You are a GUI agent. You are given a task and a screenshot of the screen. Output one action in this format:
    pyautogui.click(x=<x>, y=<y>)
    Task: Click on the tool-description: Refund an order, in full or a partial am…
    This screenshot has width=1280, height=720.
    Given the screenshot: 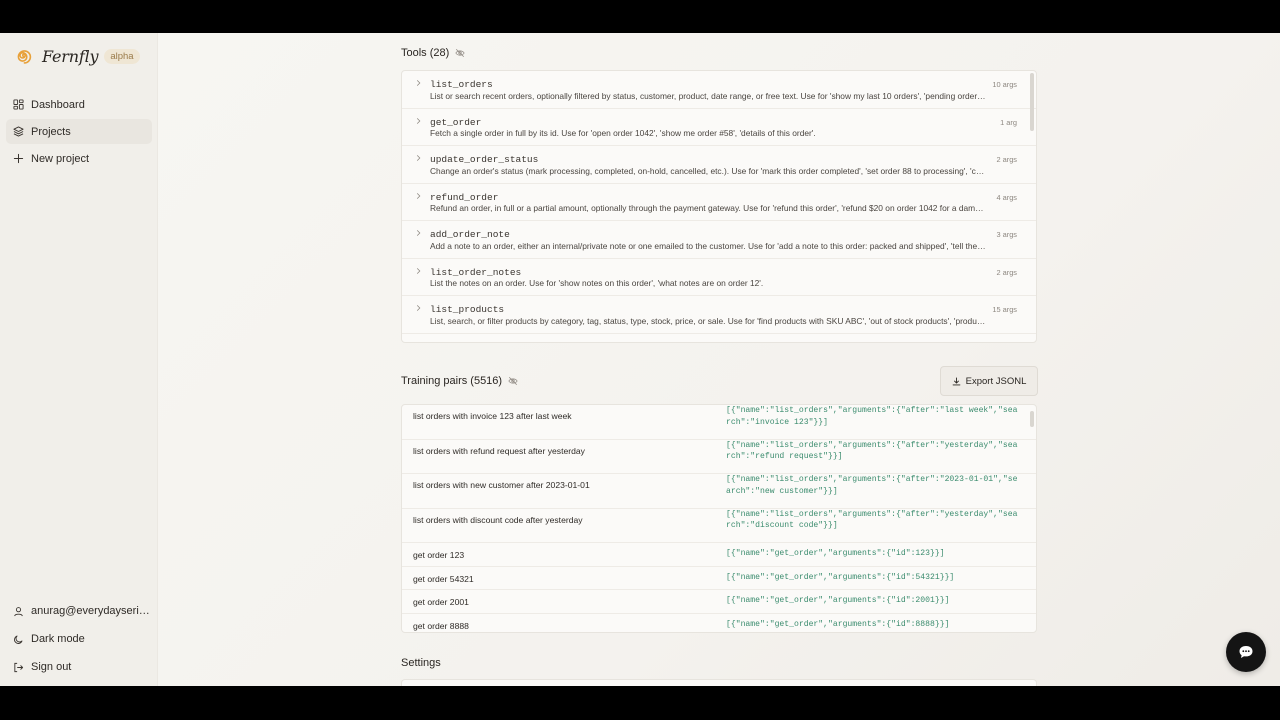 What is the action you would take?
    pyautogui.click(x=708, y=208)
    